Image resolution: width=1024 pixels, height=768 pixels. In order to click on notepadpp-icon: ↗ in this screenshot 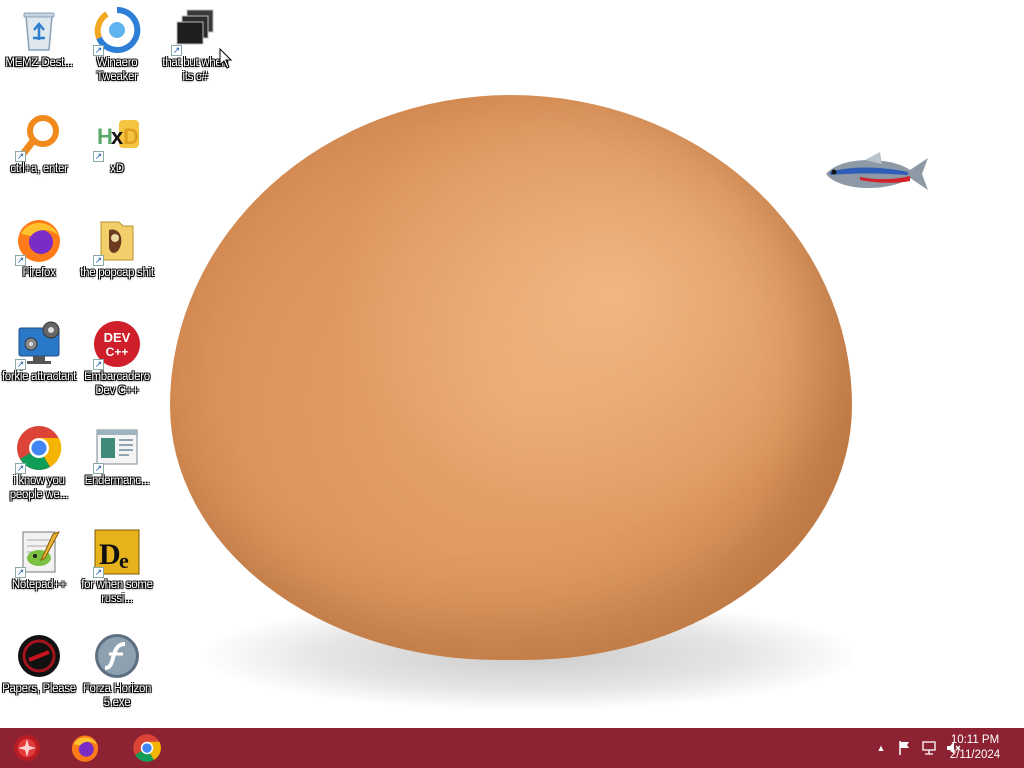, I will do `click(39, 553)`.